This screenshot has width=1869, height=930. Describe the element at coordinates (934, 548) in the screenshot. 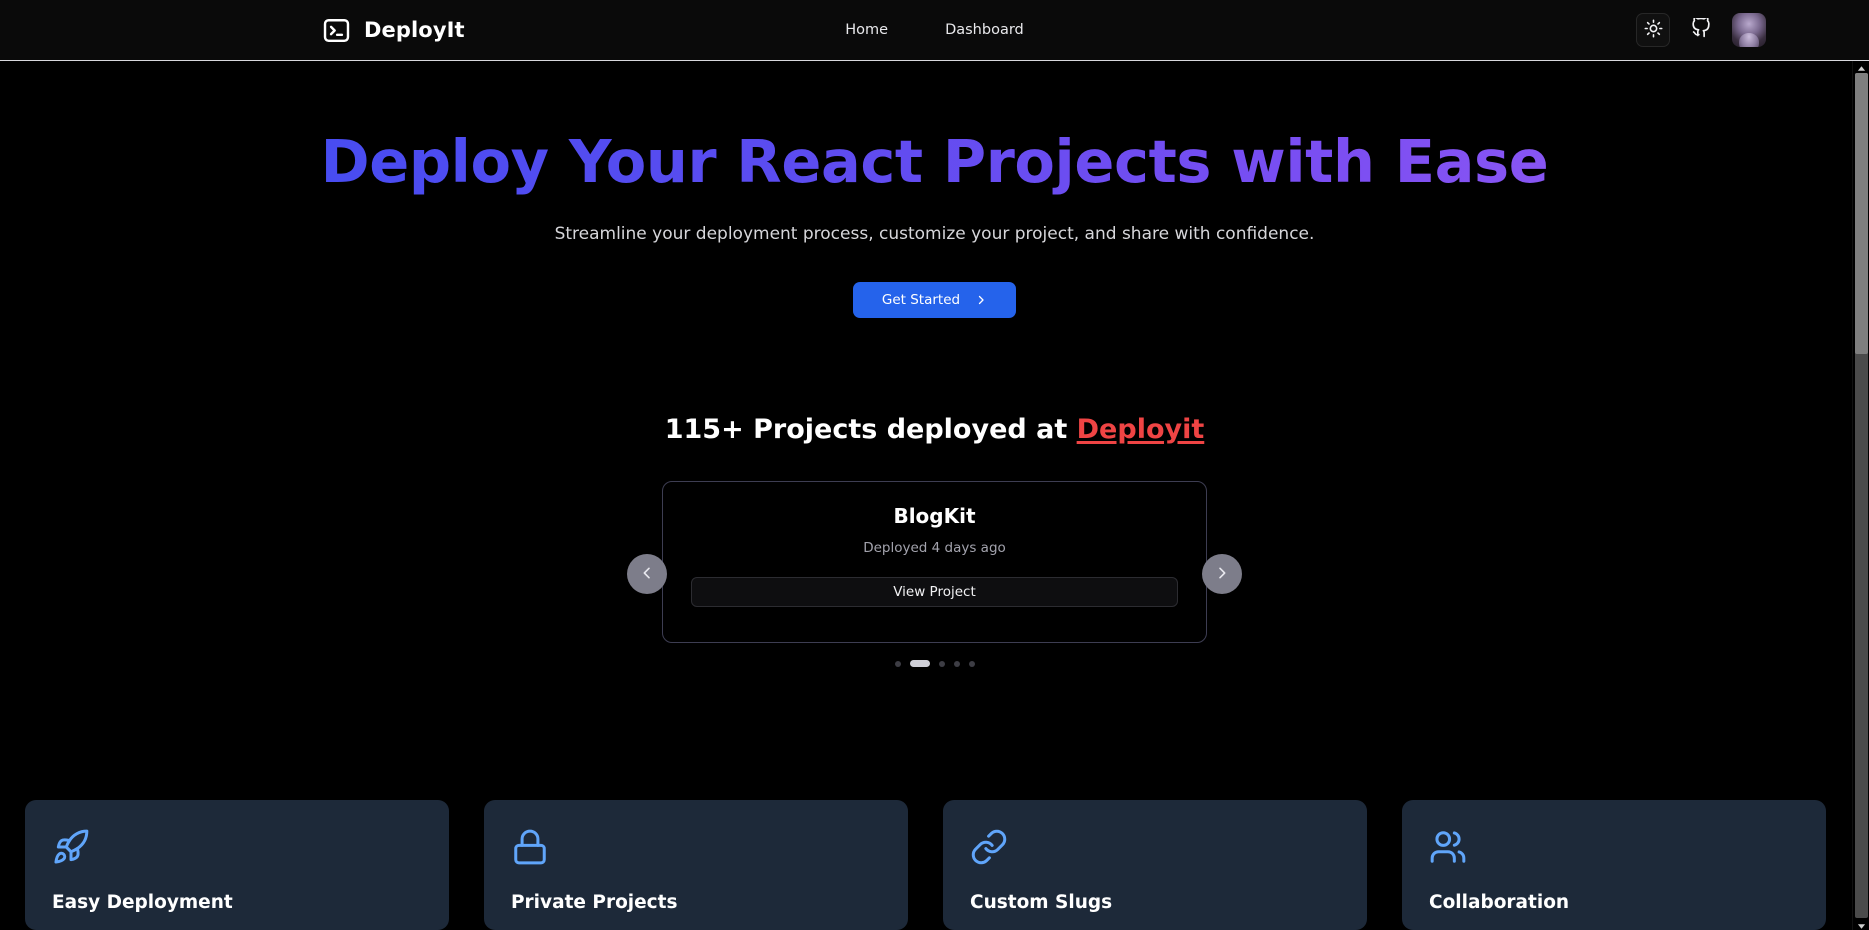

I see `project-deployed-time: Deployed 4 days ago` at that location.